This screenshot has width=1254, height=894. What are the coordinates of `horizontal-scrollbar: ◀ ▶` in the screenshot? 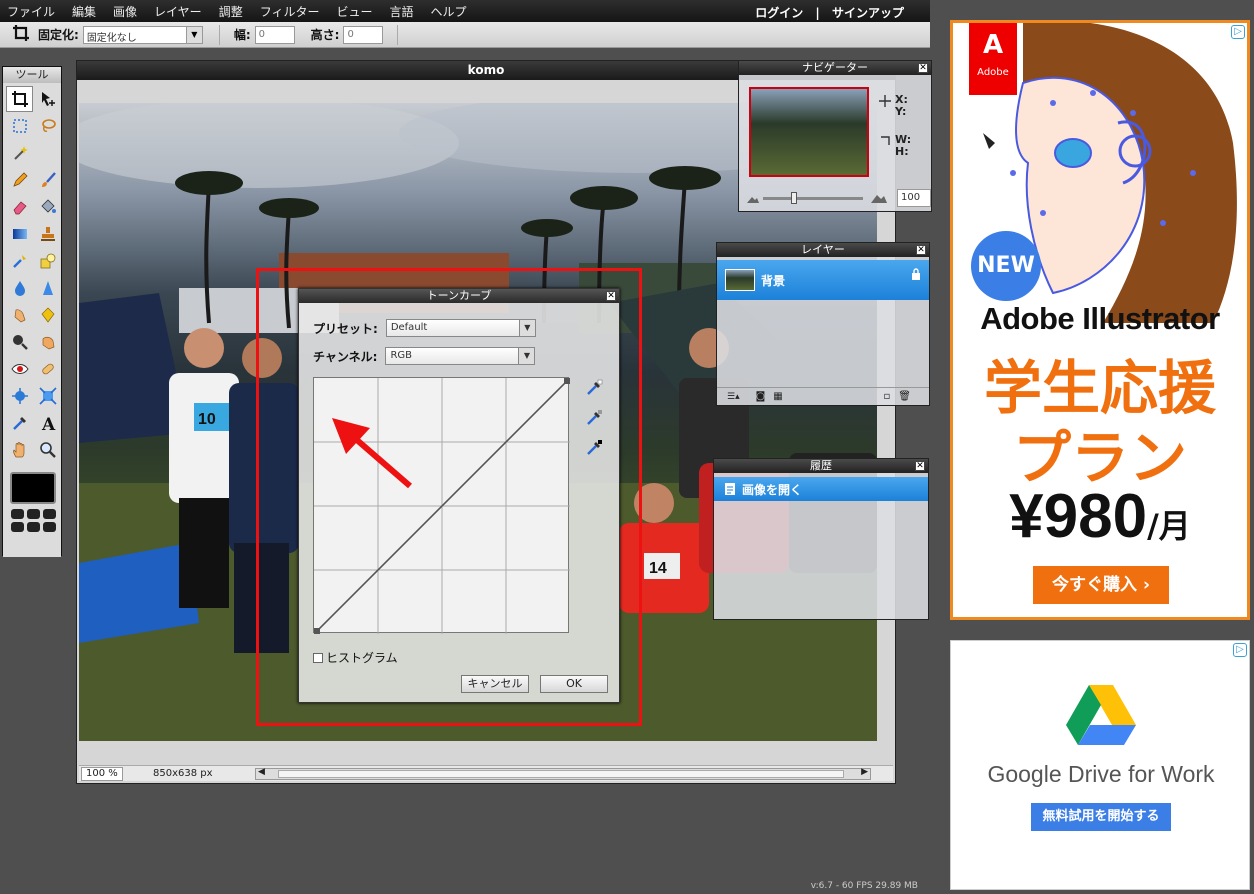 It's located at (563, 773).